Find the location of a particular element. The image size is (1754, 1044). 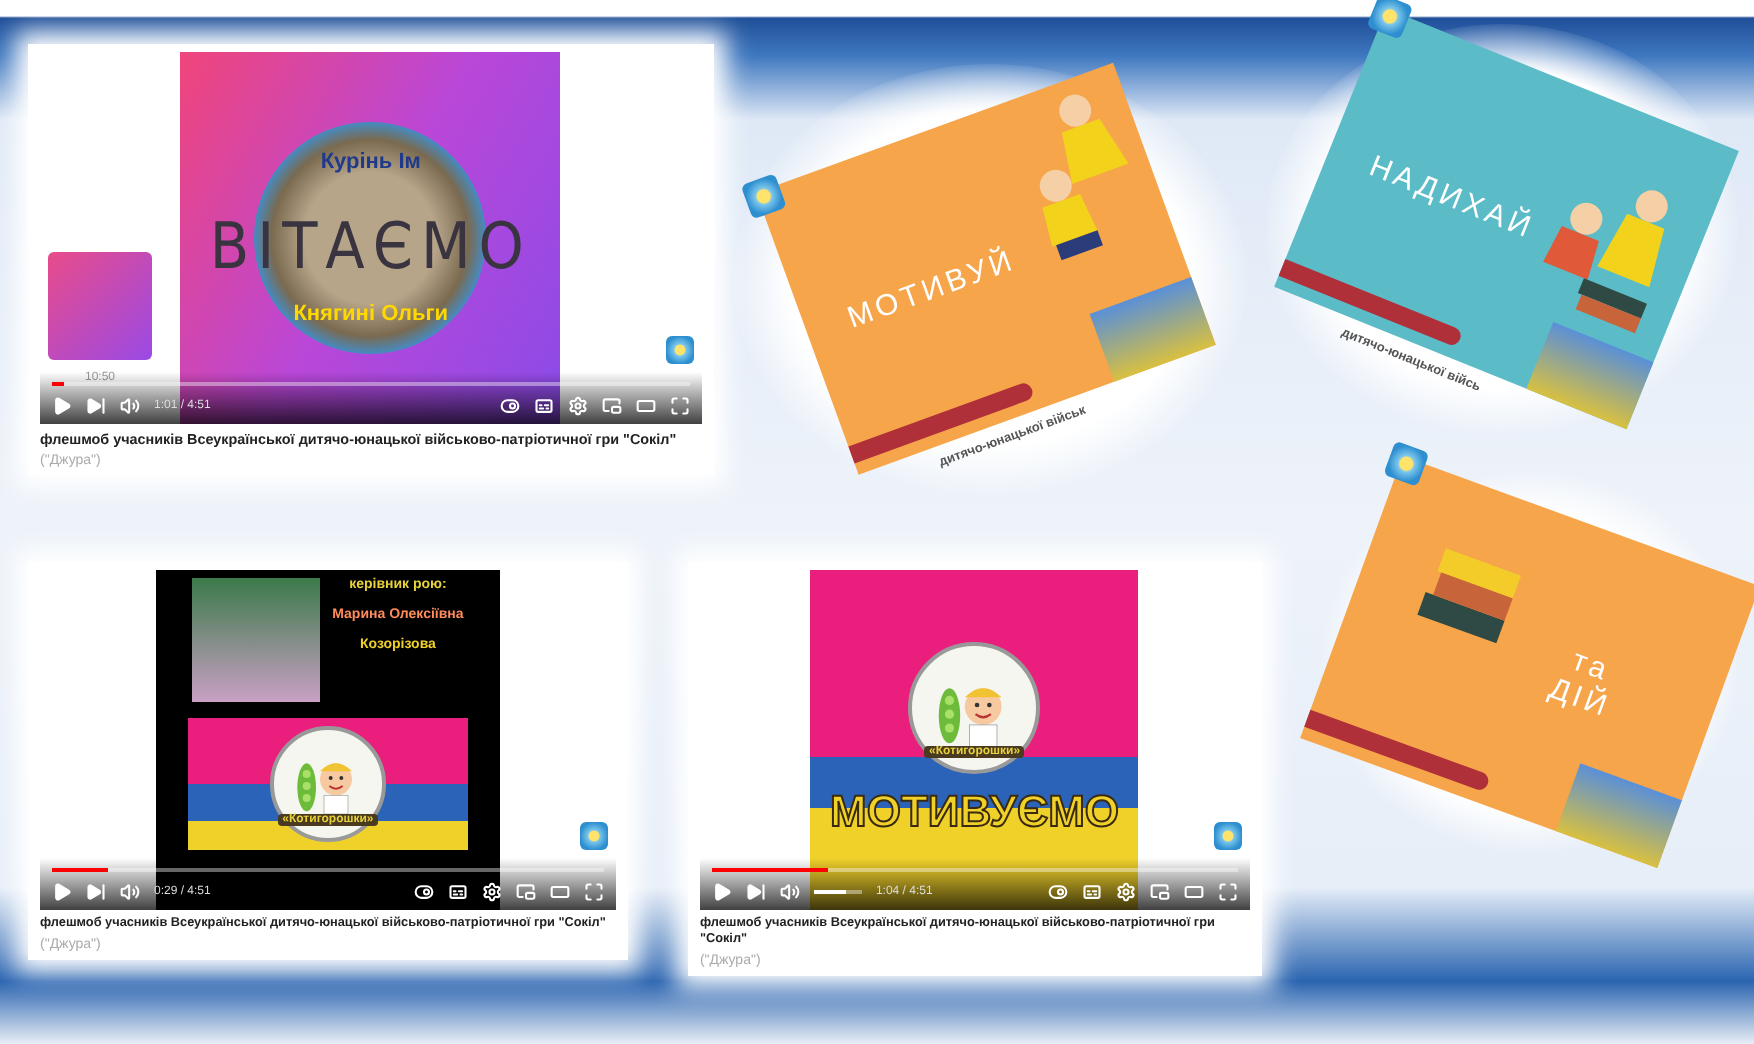

video-thumbnail is located at coordinates (100, 306).